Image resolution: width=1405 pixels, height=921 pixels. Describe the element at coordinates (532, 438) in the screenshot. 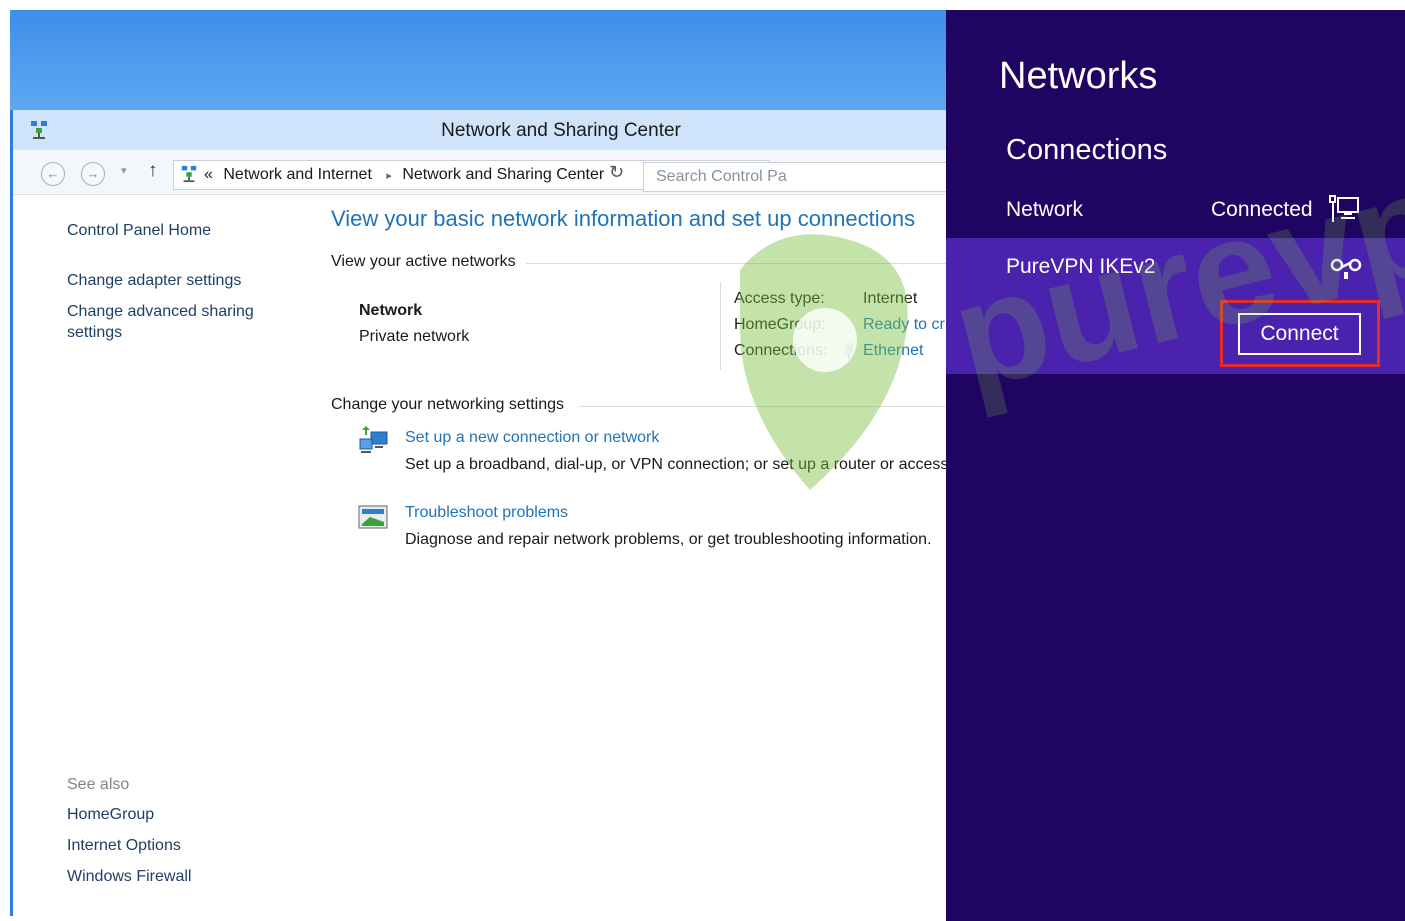

I see `setup-new-connection-link: Set up a new connection or network` at that location.